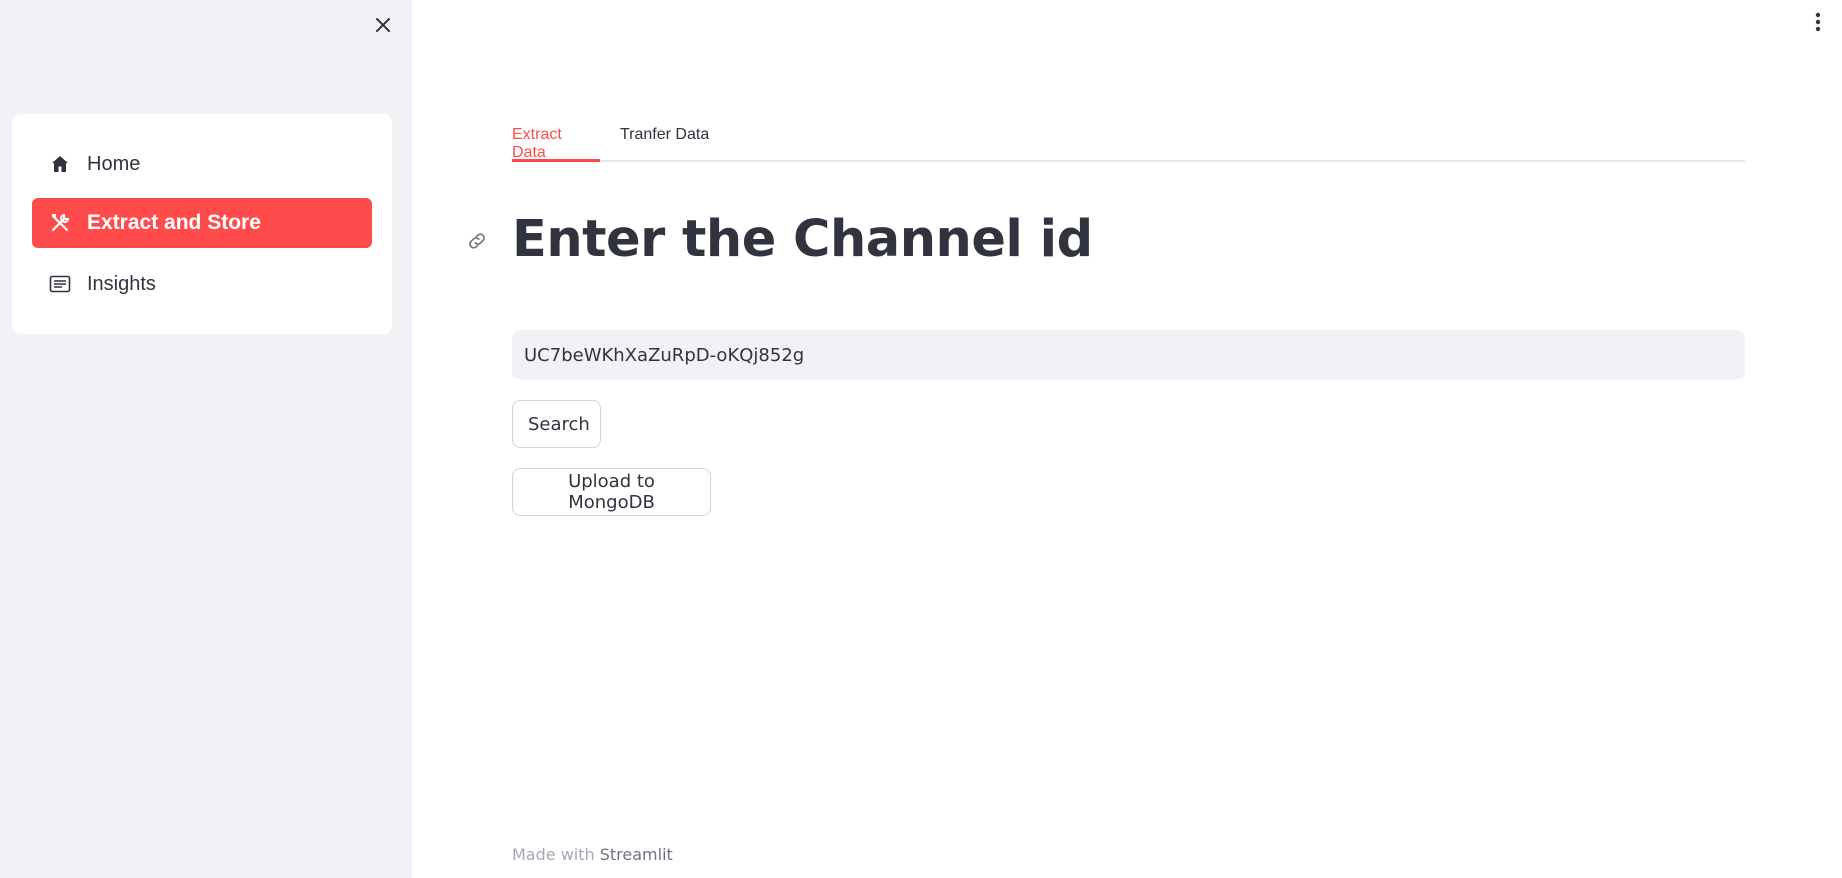 The image size is (1842, 878). Describe the element at coordinates (666, 144) in the screenshot. I see `tab-tranfer-data: Tranfer Data` at that location.